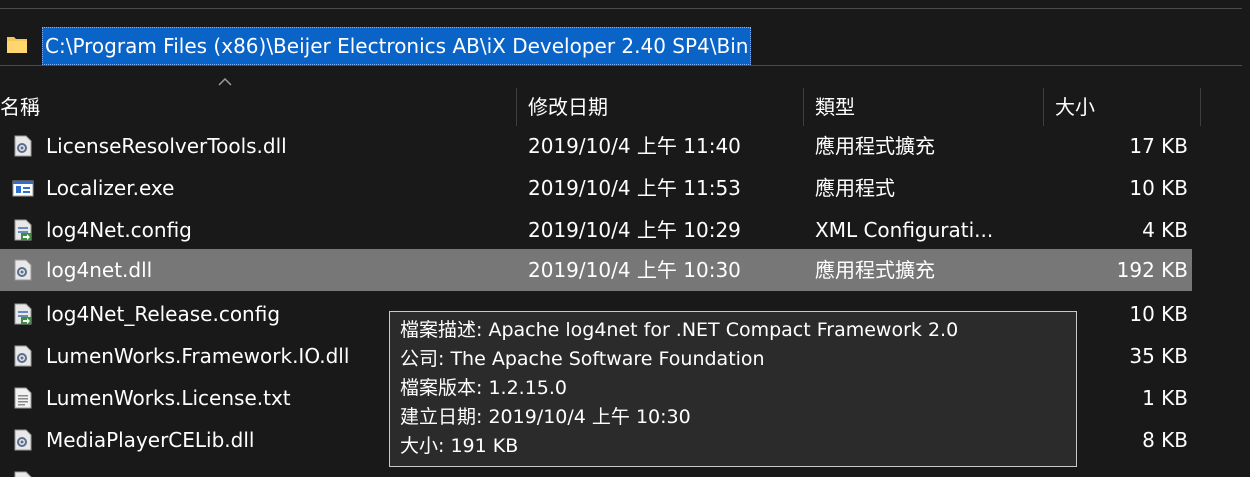 This screenshot has height=477, width=1250. I want to click on column-size-header: 大小, so click(1075, 107).